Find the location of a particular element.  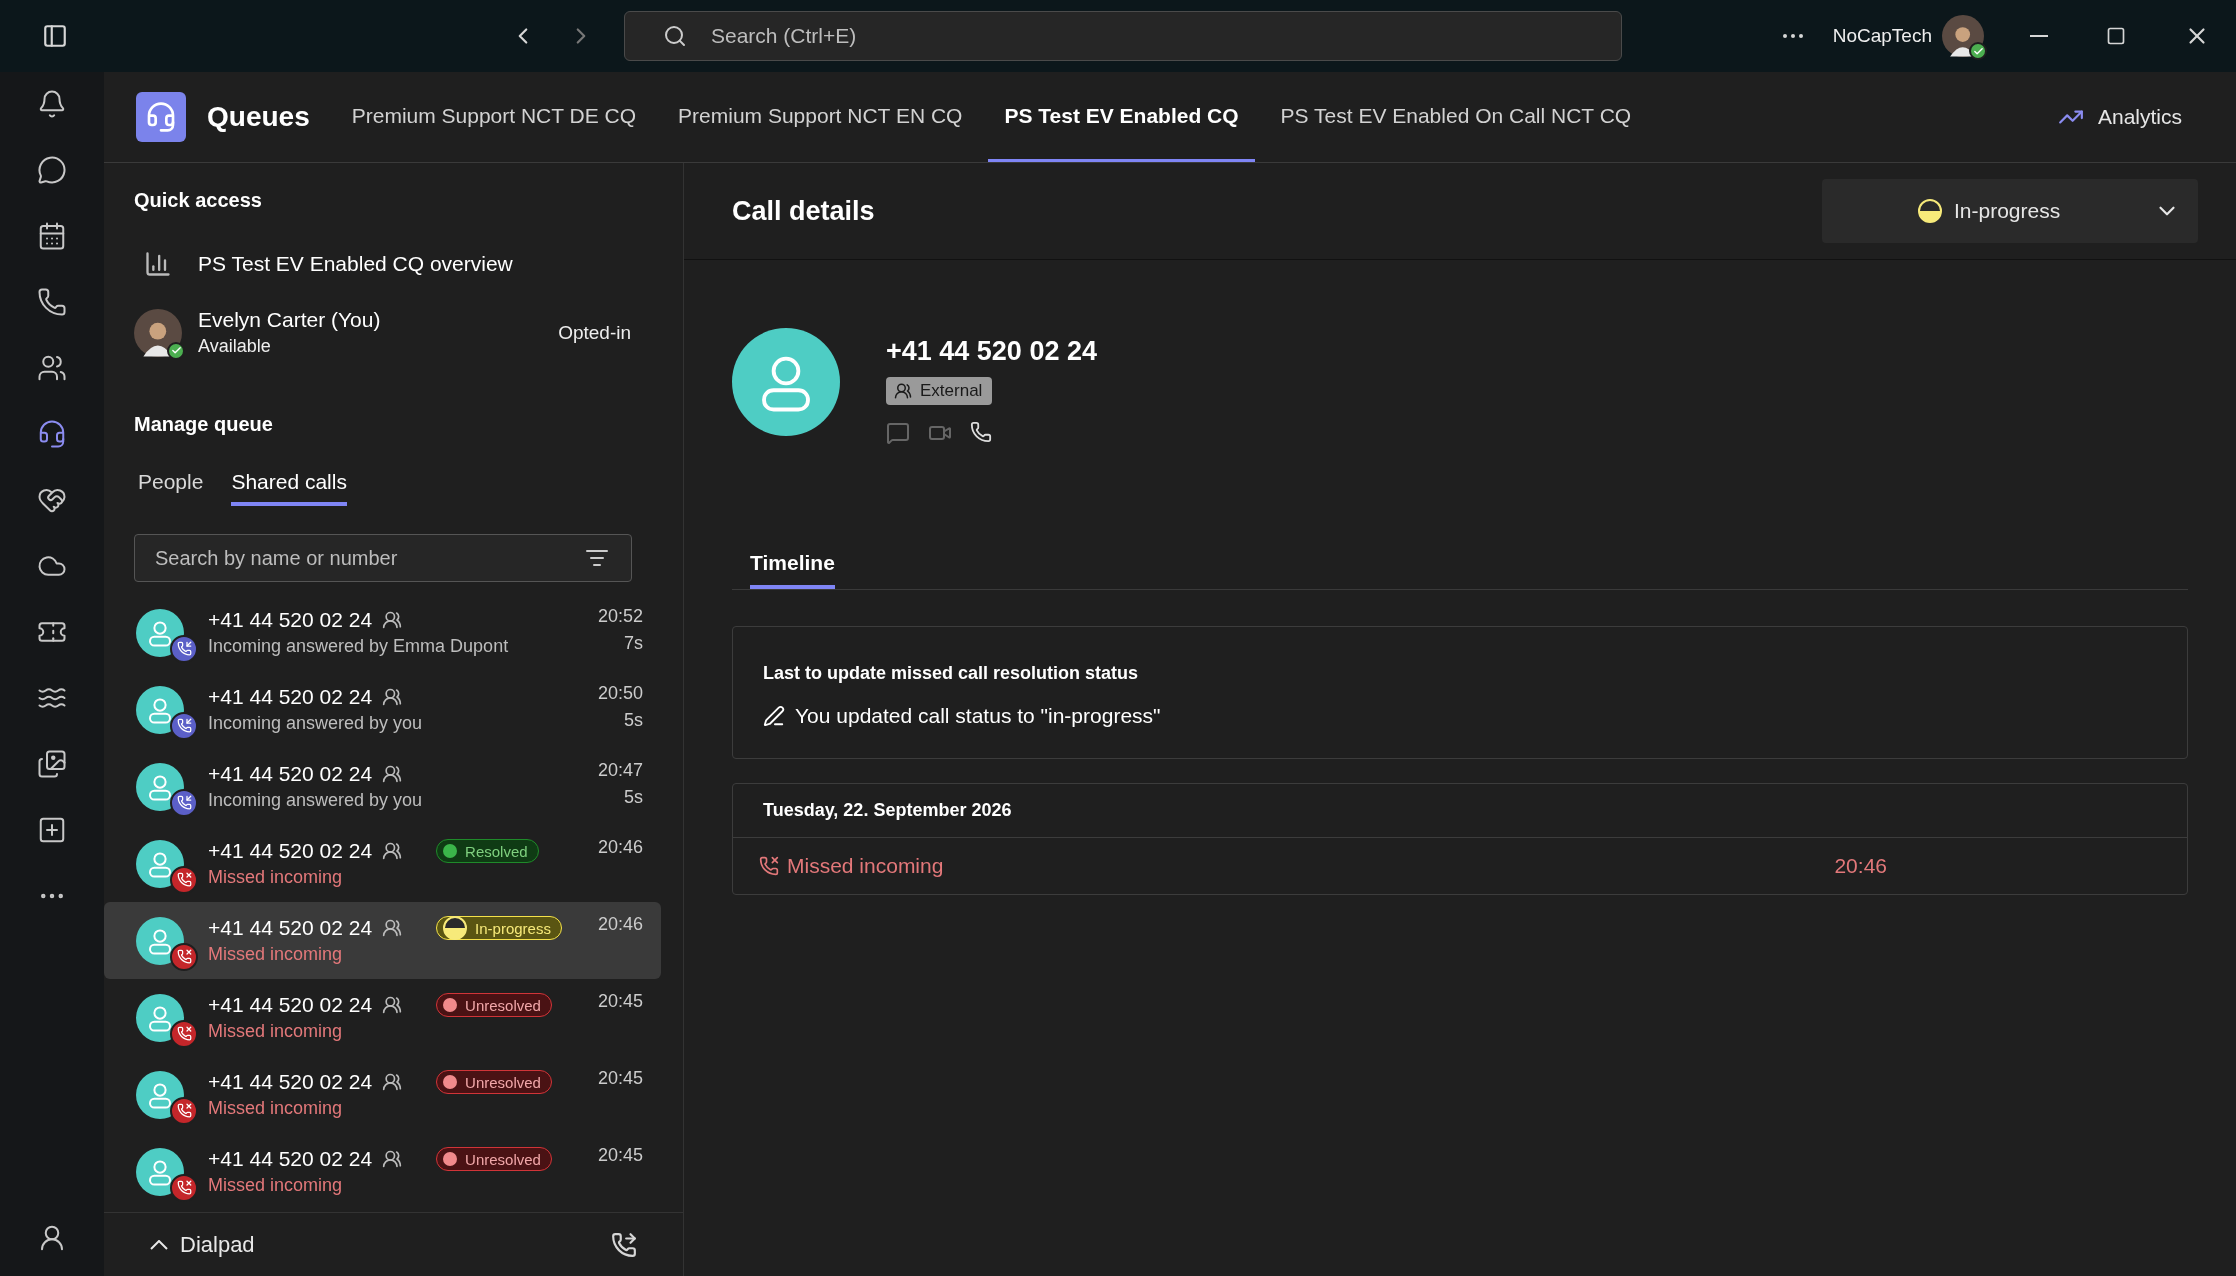

more-icon is located at coordinates (1792, 36).